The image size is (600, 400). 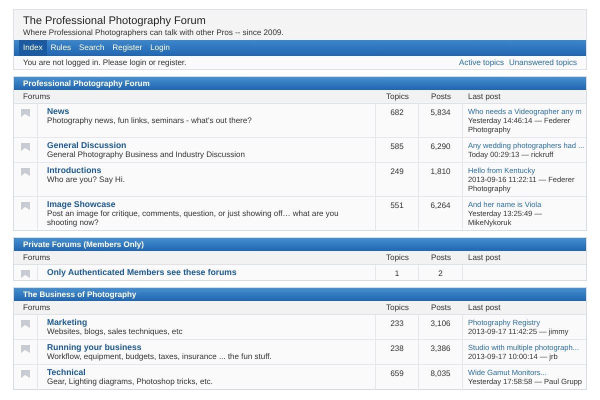 What do you see at coordinates (542, 62) in the screenshot?
I see `quick-link: Unanswered topics` at bounding box center [542, 62].